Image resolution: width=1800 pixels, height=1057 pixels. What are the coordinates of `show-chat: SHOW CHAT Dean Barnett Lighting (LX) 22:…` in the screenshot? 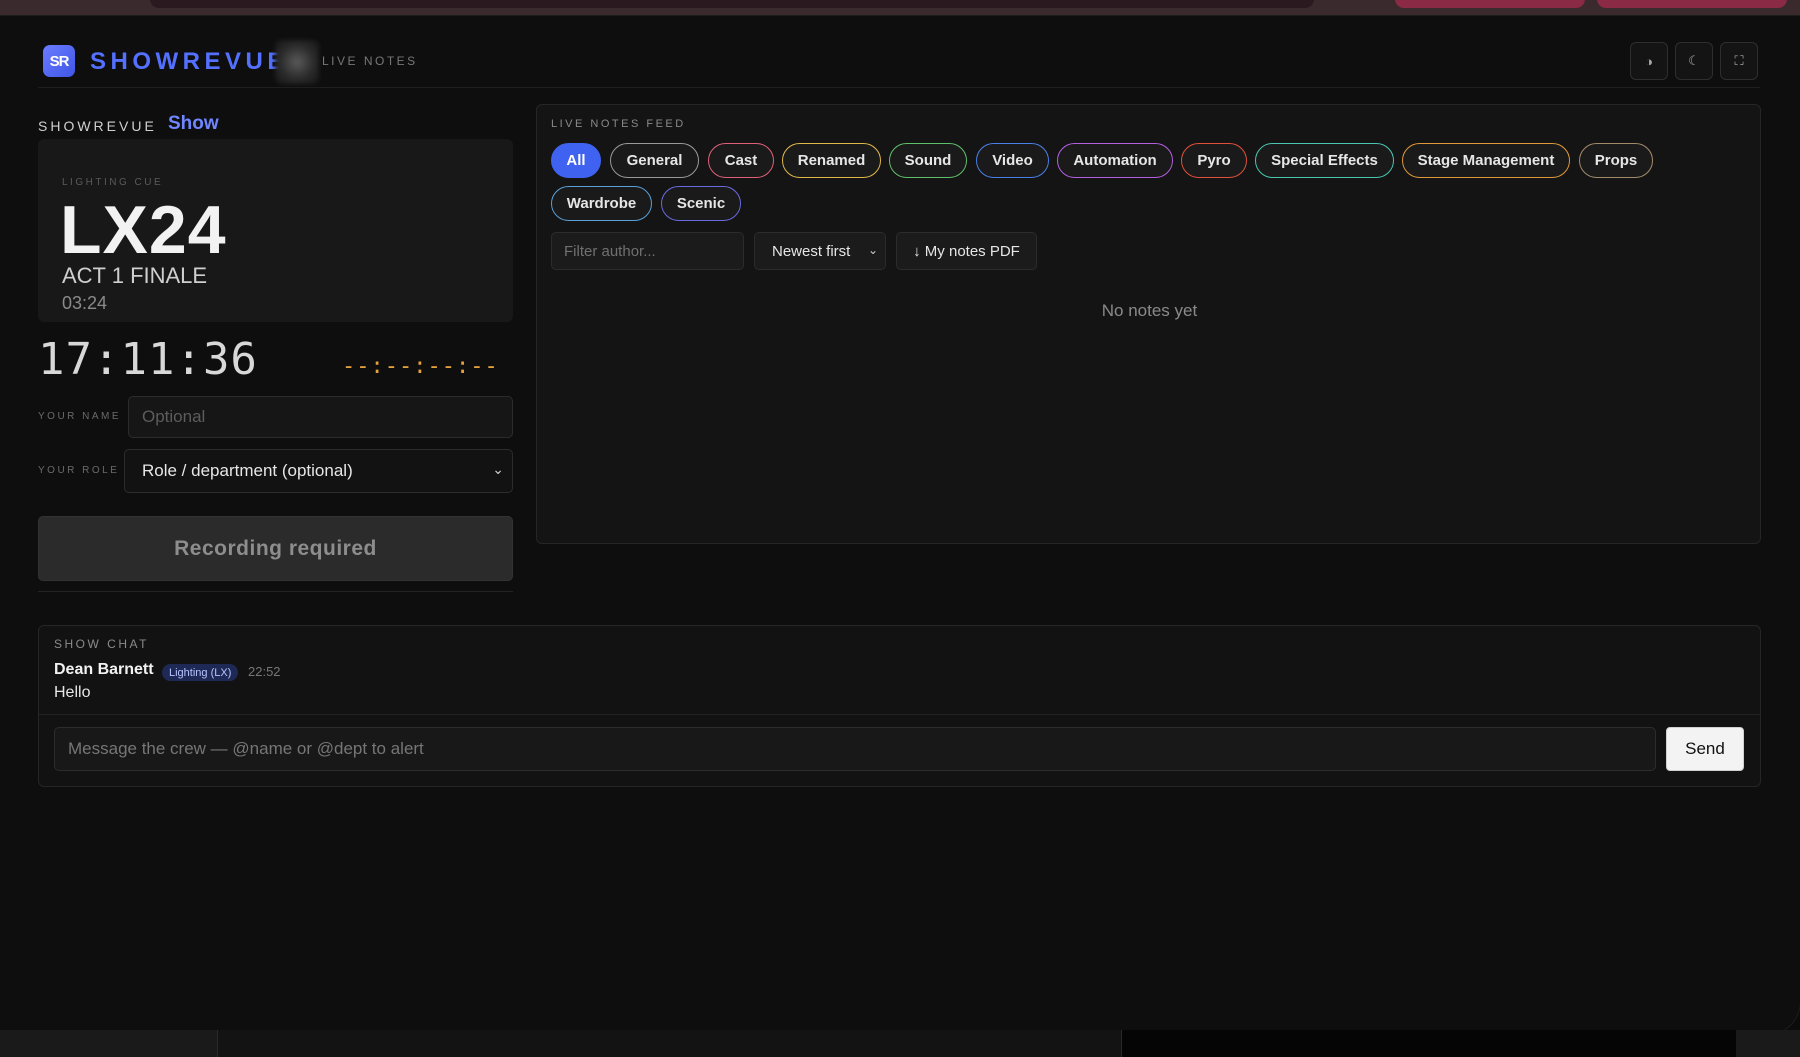 It's located at (899, 706).